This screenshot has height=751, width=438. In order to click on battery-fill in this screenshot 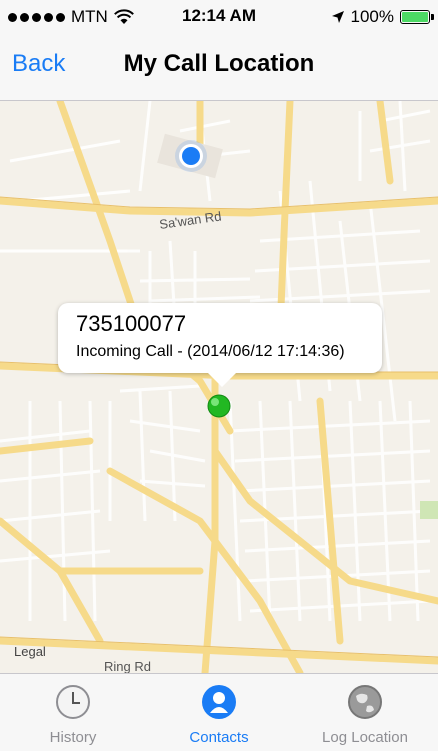, I will do `click(415, 17)`.